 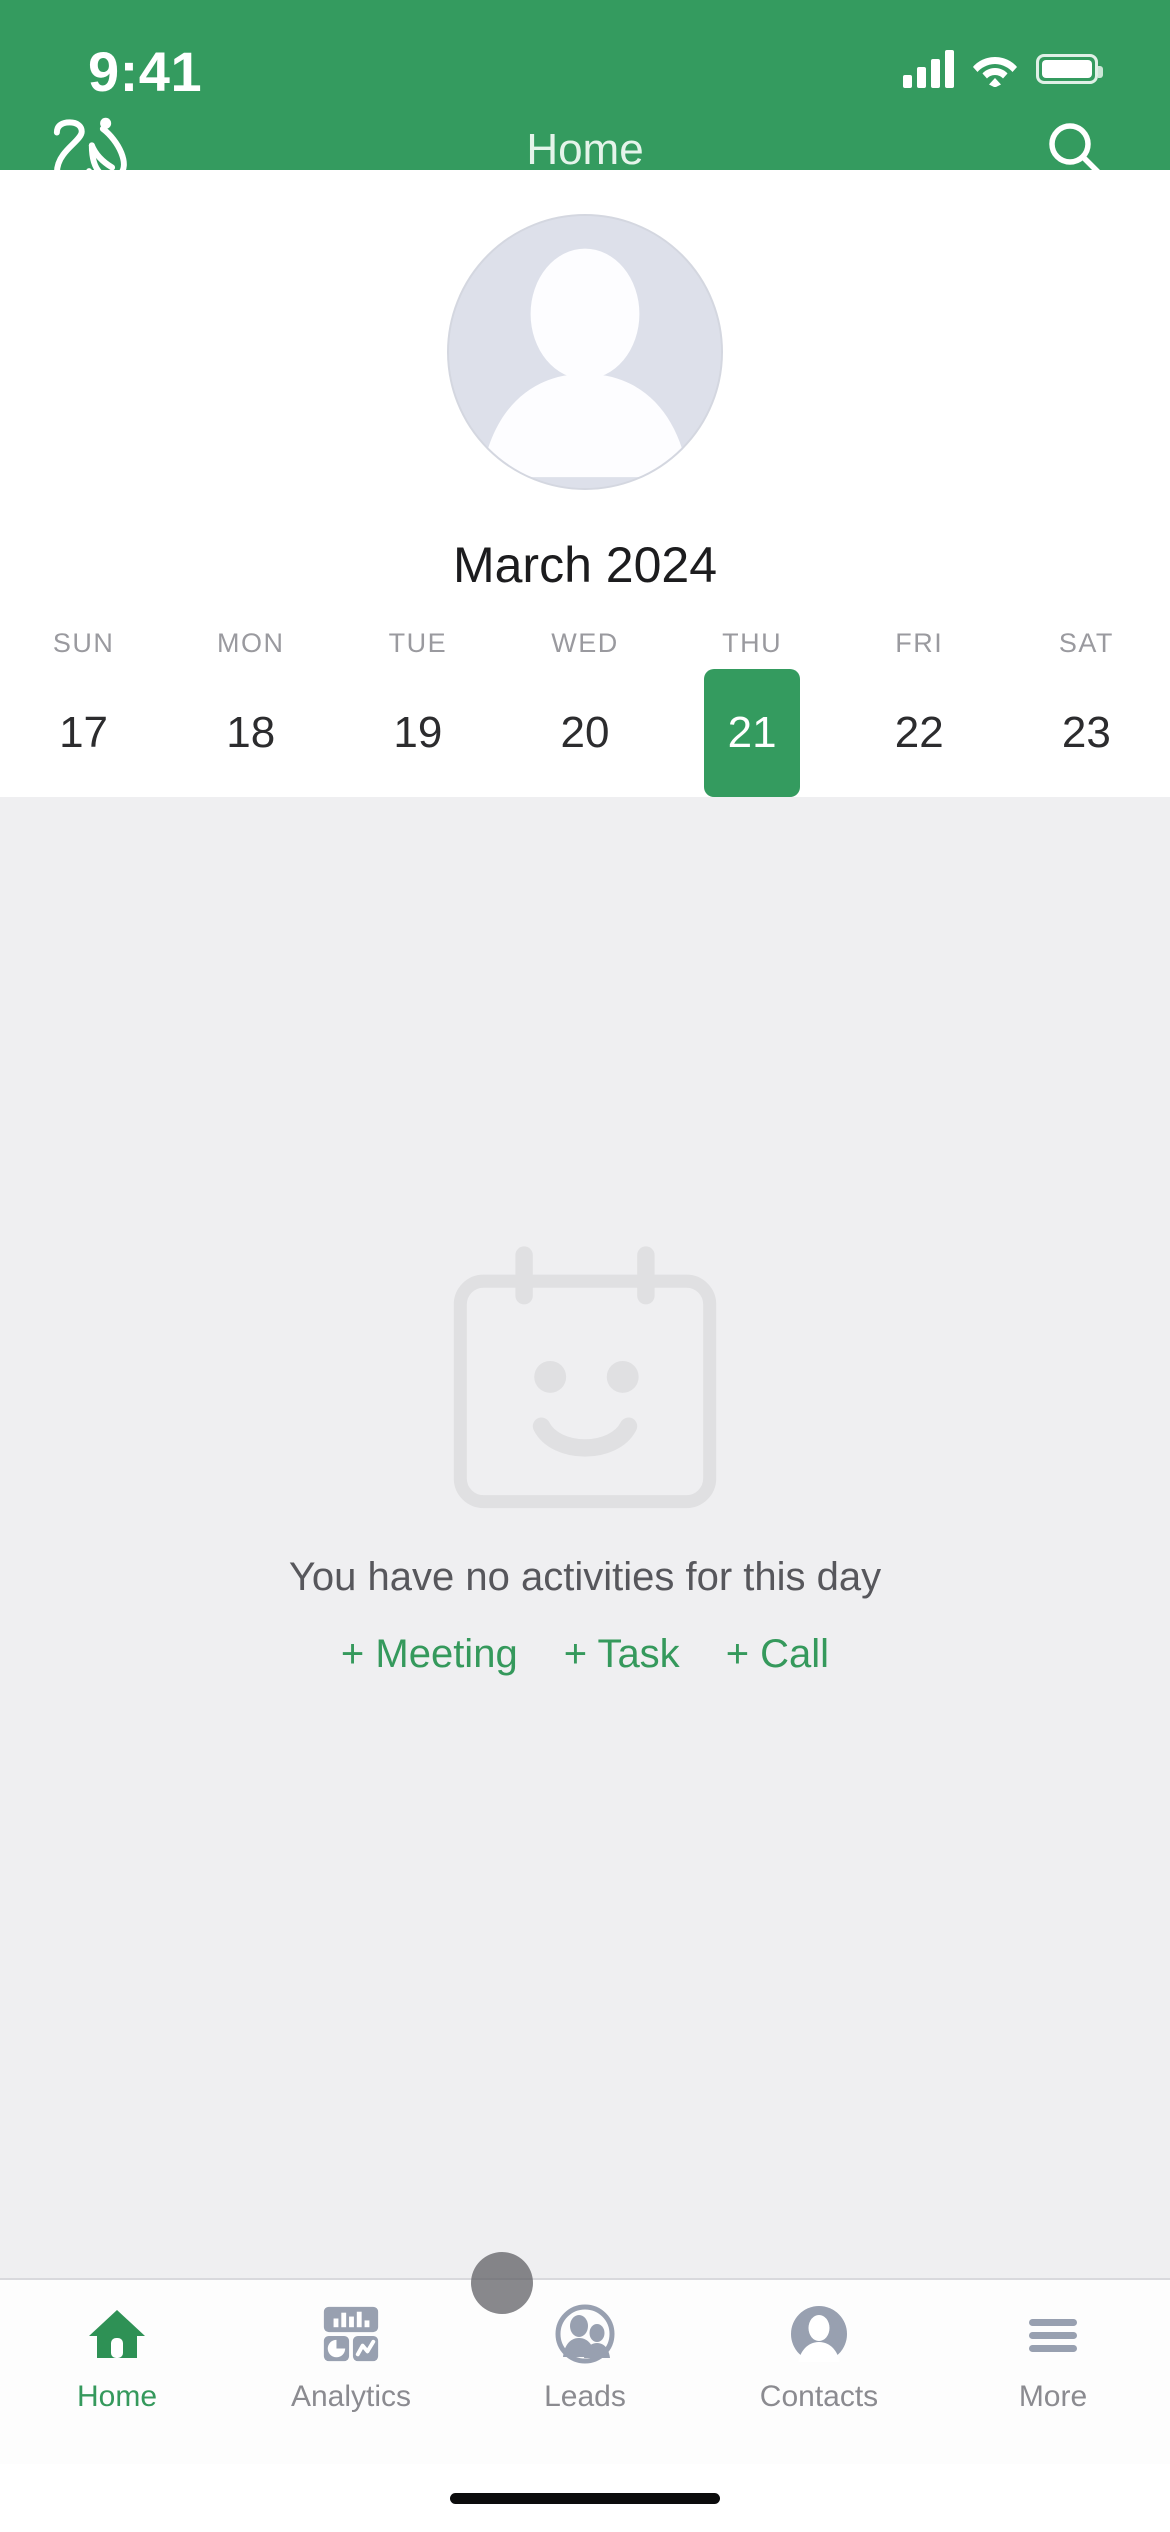 I want to click on add-call-link: + Call, so click(x=777, y=1654).